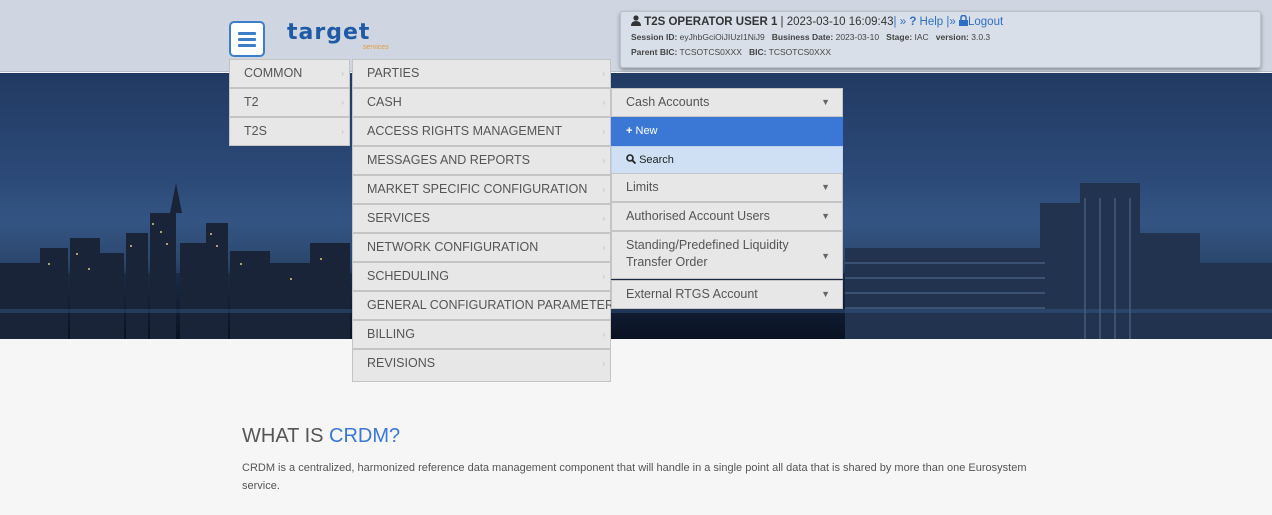 The image size is (1272, 515). What do you see at coordinates (365, 436) in the screenshot?
I see `title-highlight: CRDM?` at bounding box center [365, 436].